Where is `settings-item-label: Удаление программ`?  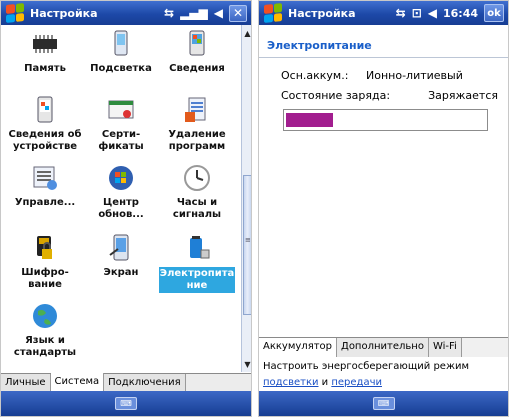 settings-item-label: Удаление программ is located at coordinates (197, 140).